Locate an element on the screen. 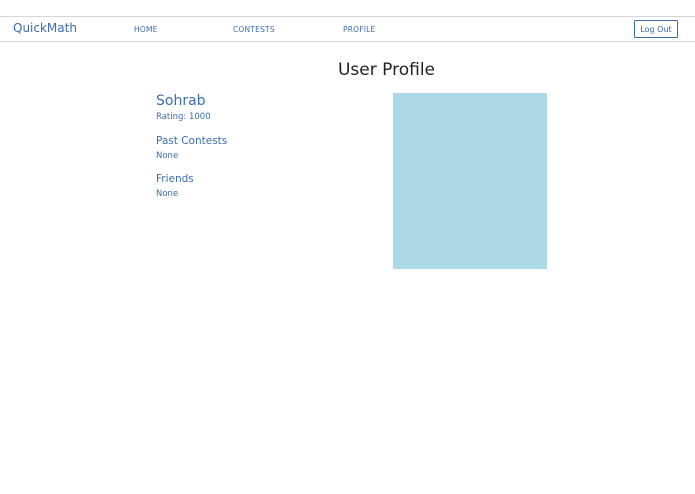  past-contests-value: None is located at coordinates (167, 156).